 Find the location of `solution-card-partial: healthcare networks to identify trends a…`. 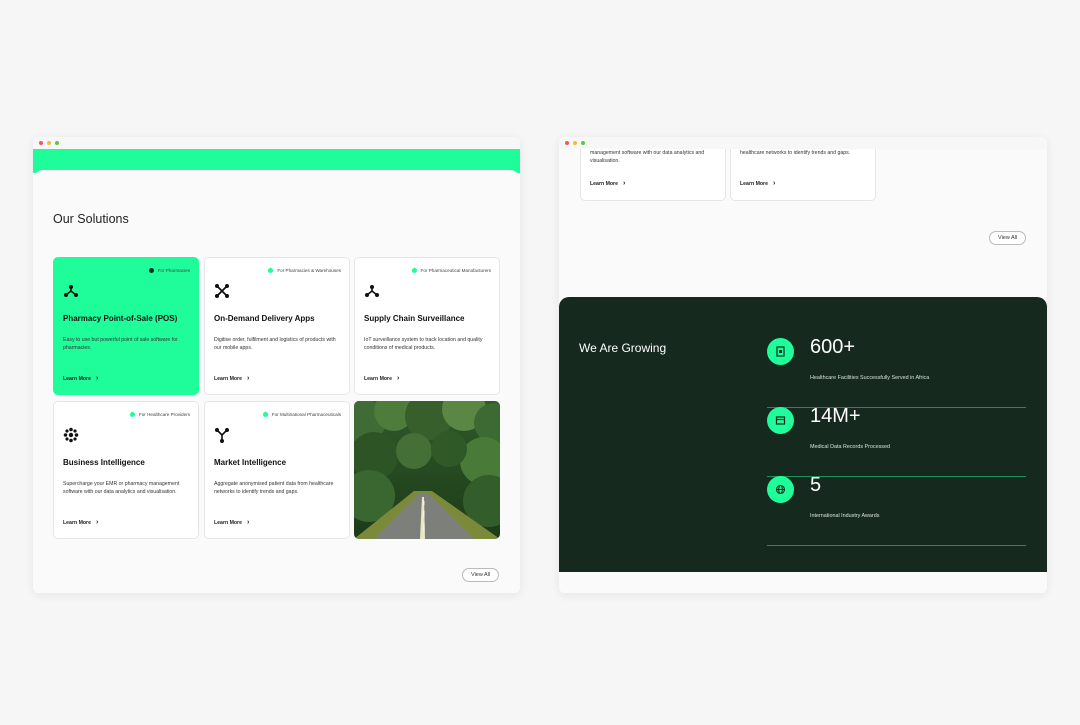

solution-card-partial: healthcare networks to identify trends a… is located at coordinates (803, 175).